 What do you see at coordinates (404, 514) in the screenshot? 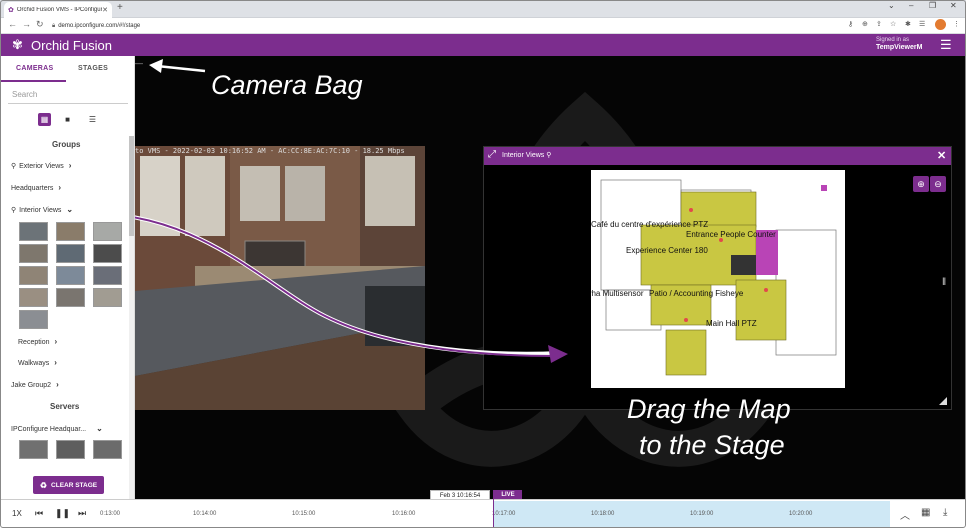
I see `timeline-tick-label: 10:16:00` at bounding box center [404, 514].